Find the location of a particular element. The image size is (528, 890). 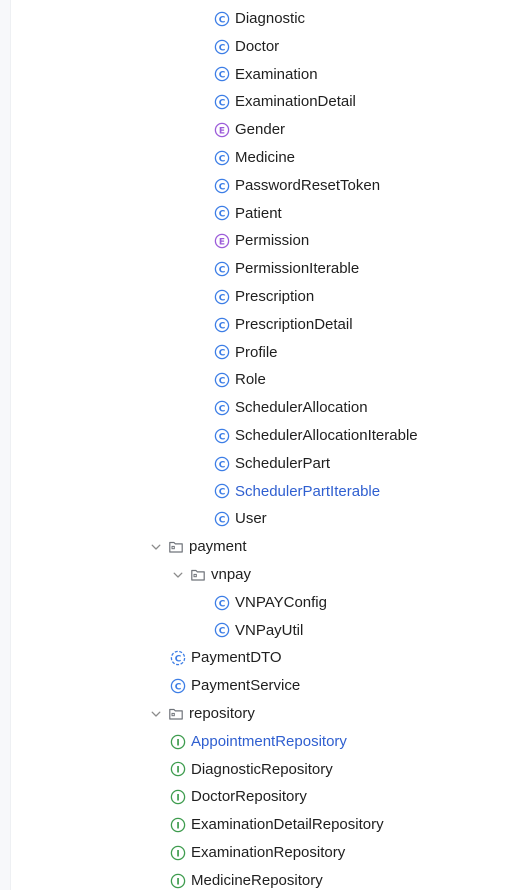

tree-item-scheduler-part-iterable: C SchedulerPartIterable is located at coordinates (264, 492).